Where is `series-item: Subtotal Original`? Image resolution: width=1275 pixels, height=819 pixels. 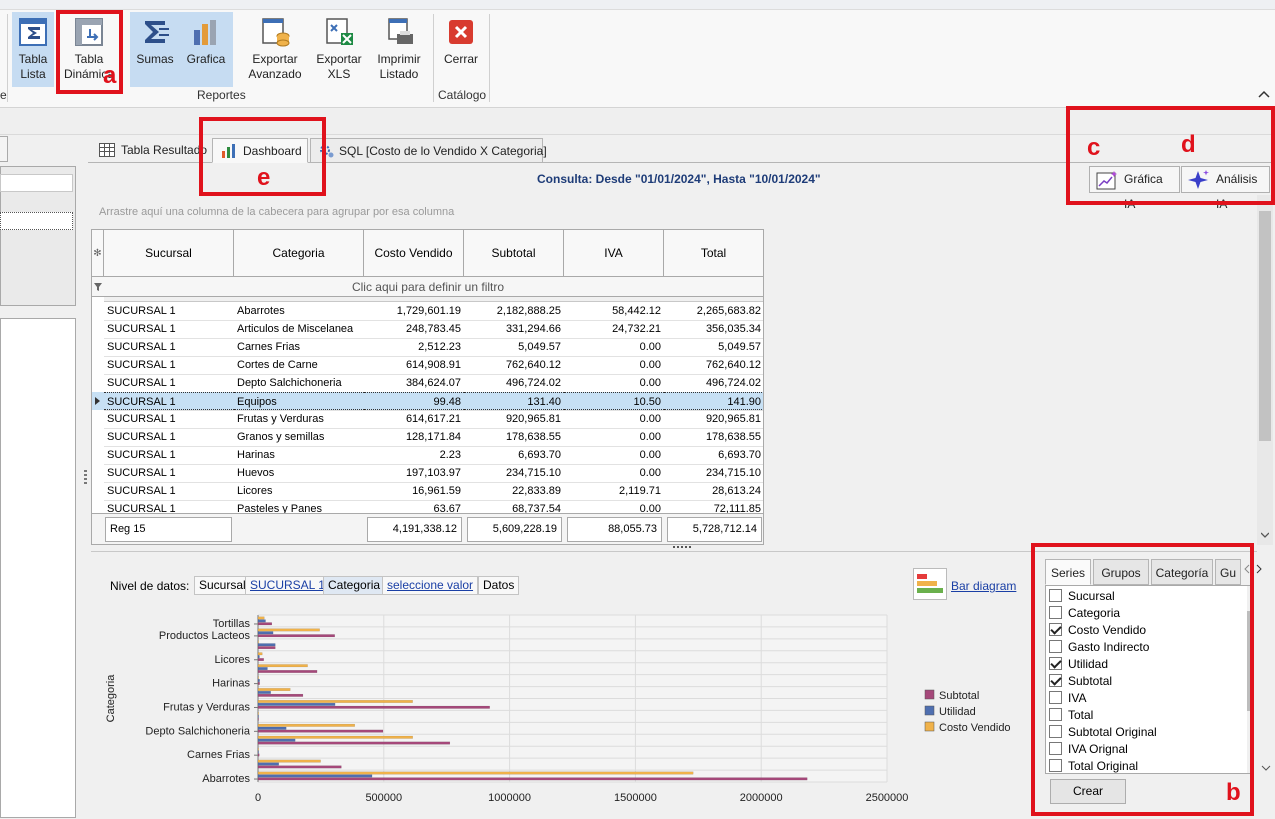 series-item: Subtotal Original is located at coordinates (1103, 732).